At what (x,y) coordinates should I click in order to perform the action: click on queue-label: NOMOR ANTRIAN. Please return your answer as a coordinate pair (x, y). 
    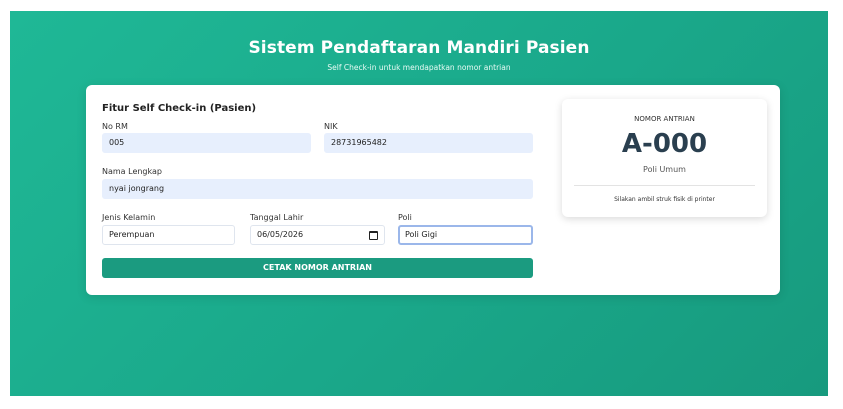
    Looking at the image, I should click on (664, 119).